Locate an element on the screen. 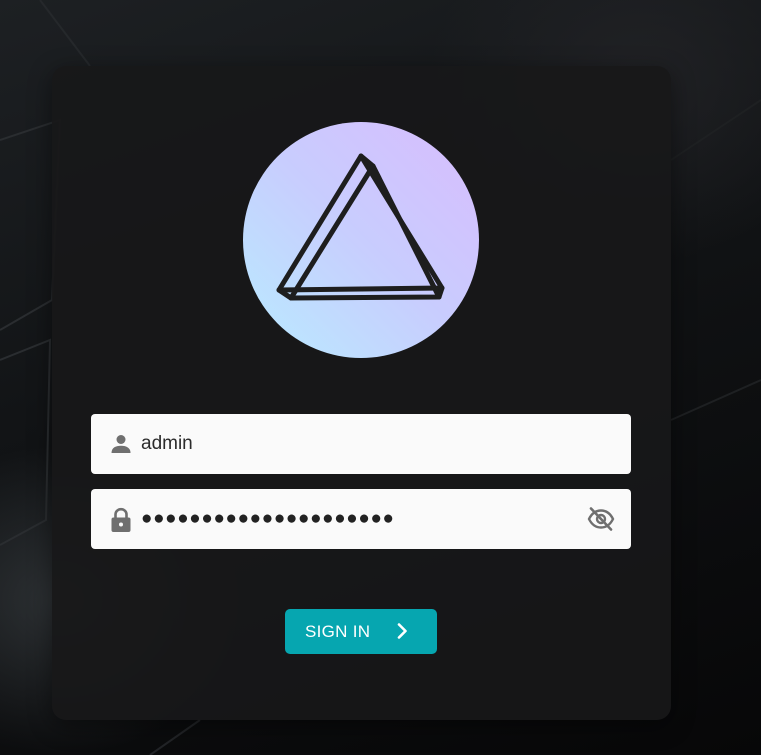 The height and width of the screenshot is (755, 761). lock-icon is located at coordinates (121, 519).